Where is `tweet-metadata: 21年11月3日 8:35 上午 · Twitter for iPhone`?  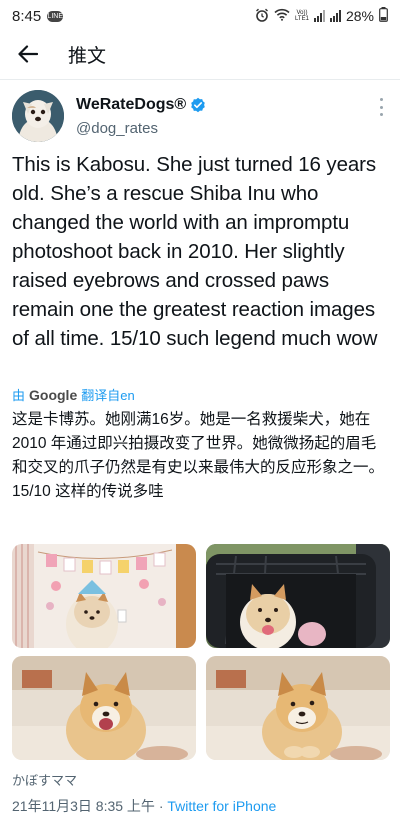 tweet-metadata: 21年11月3日 8:35 上午 · Twitter for iPhone is located at coordinates (144, 806).